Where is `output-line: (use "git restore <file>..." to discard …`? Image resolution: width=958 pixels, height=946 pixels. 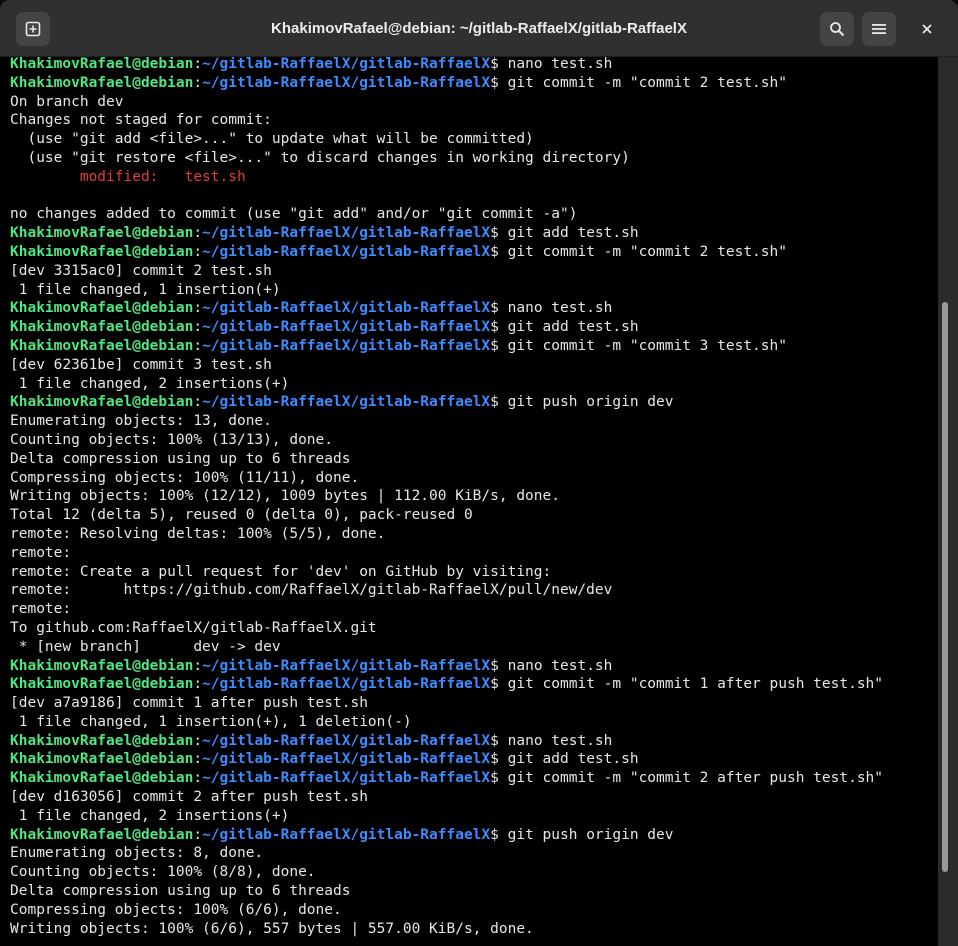 output-line: (use "git restore <file>..." to discard … is located at coordinates (320, 157).